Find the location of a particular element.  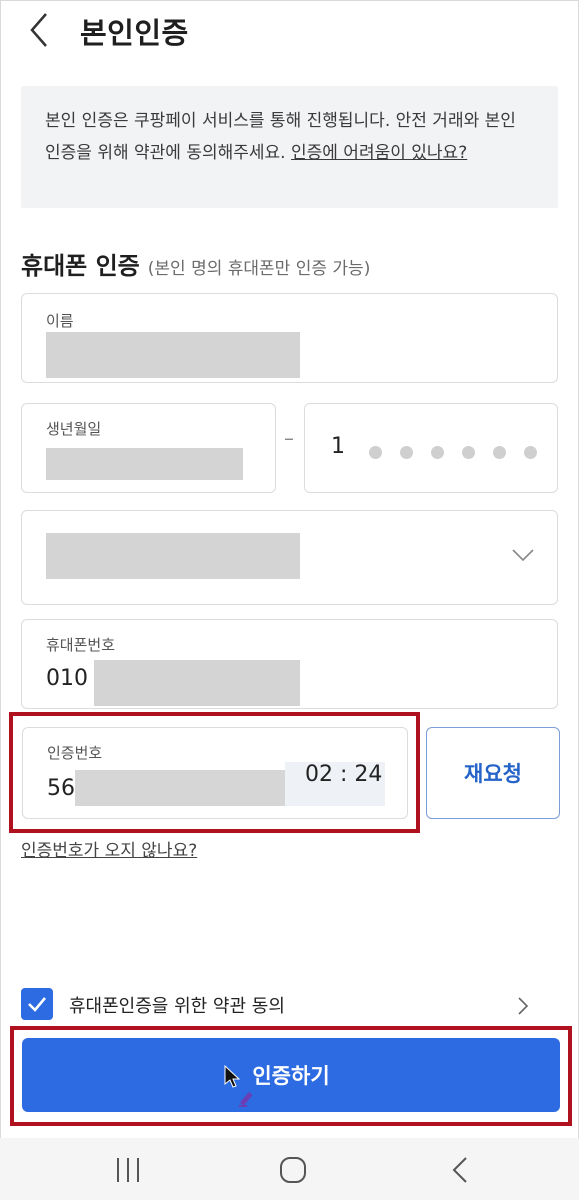

name-label: 이름 is located at coordinates (60, 321).